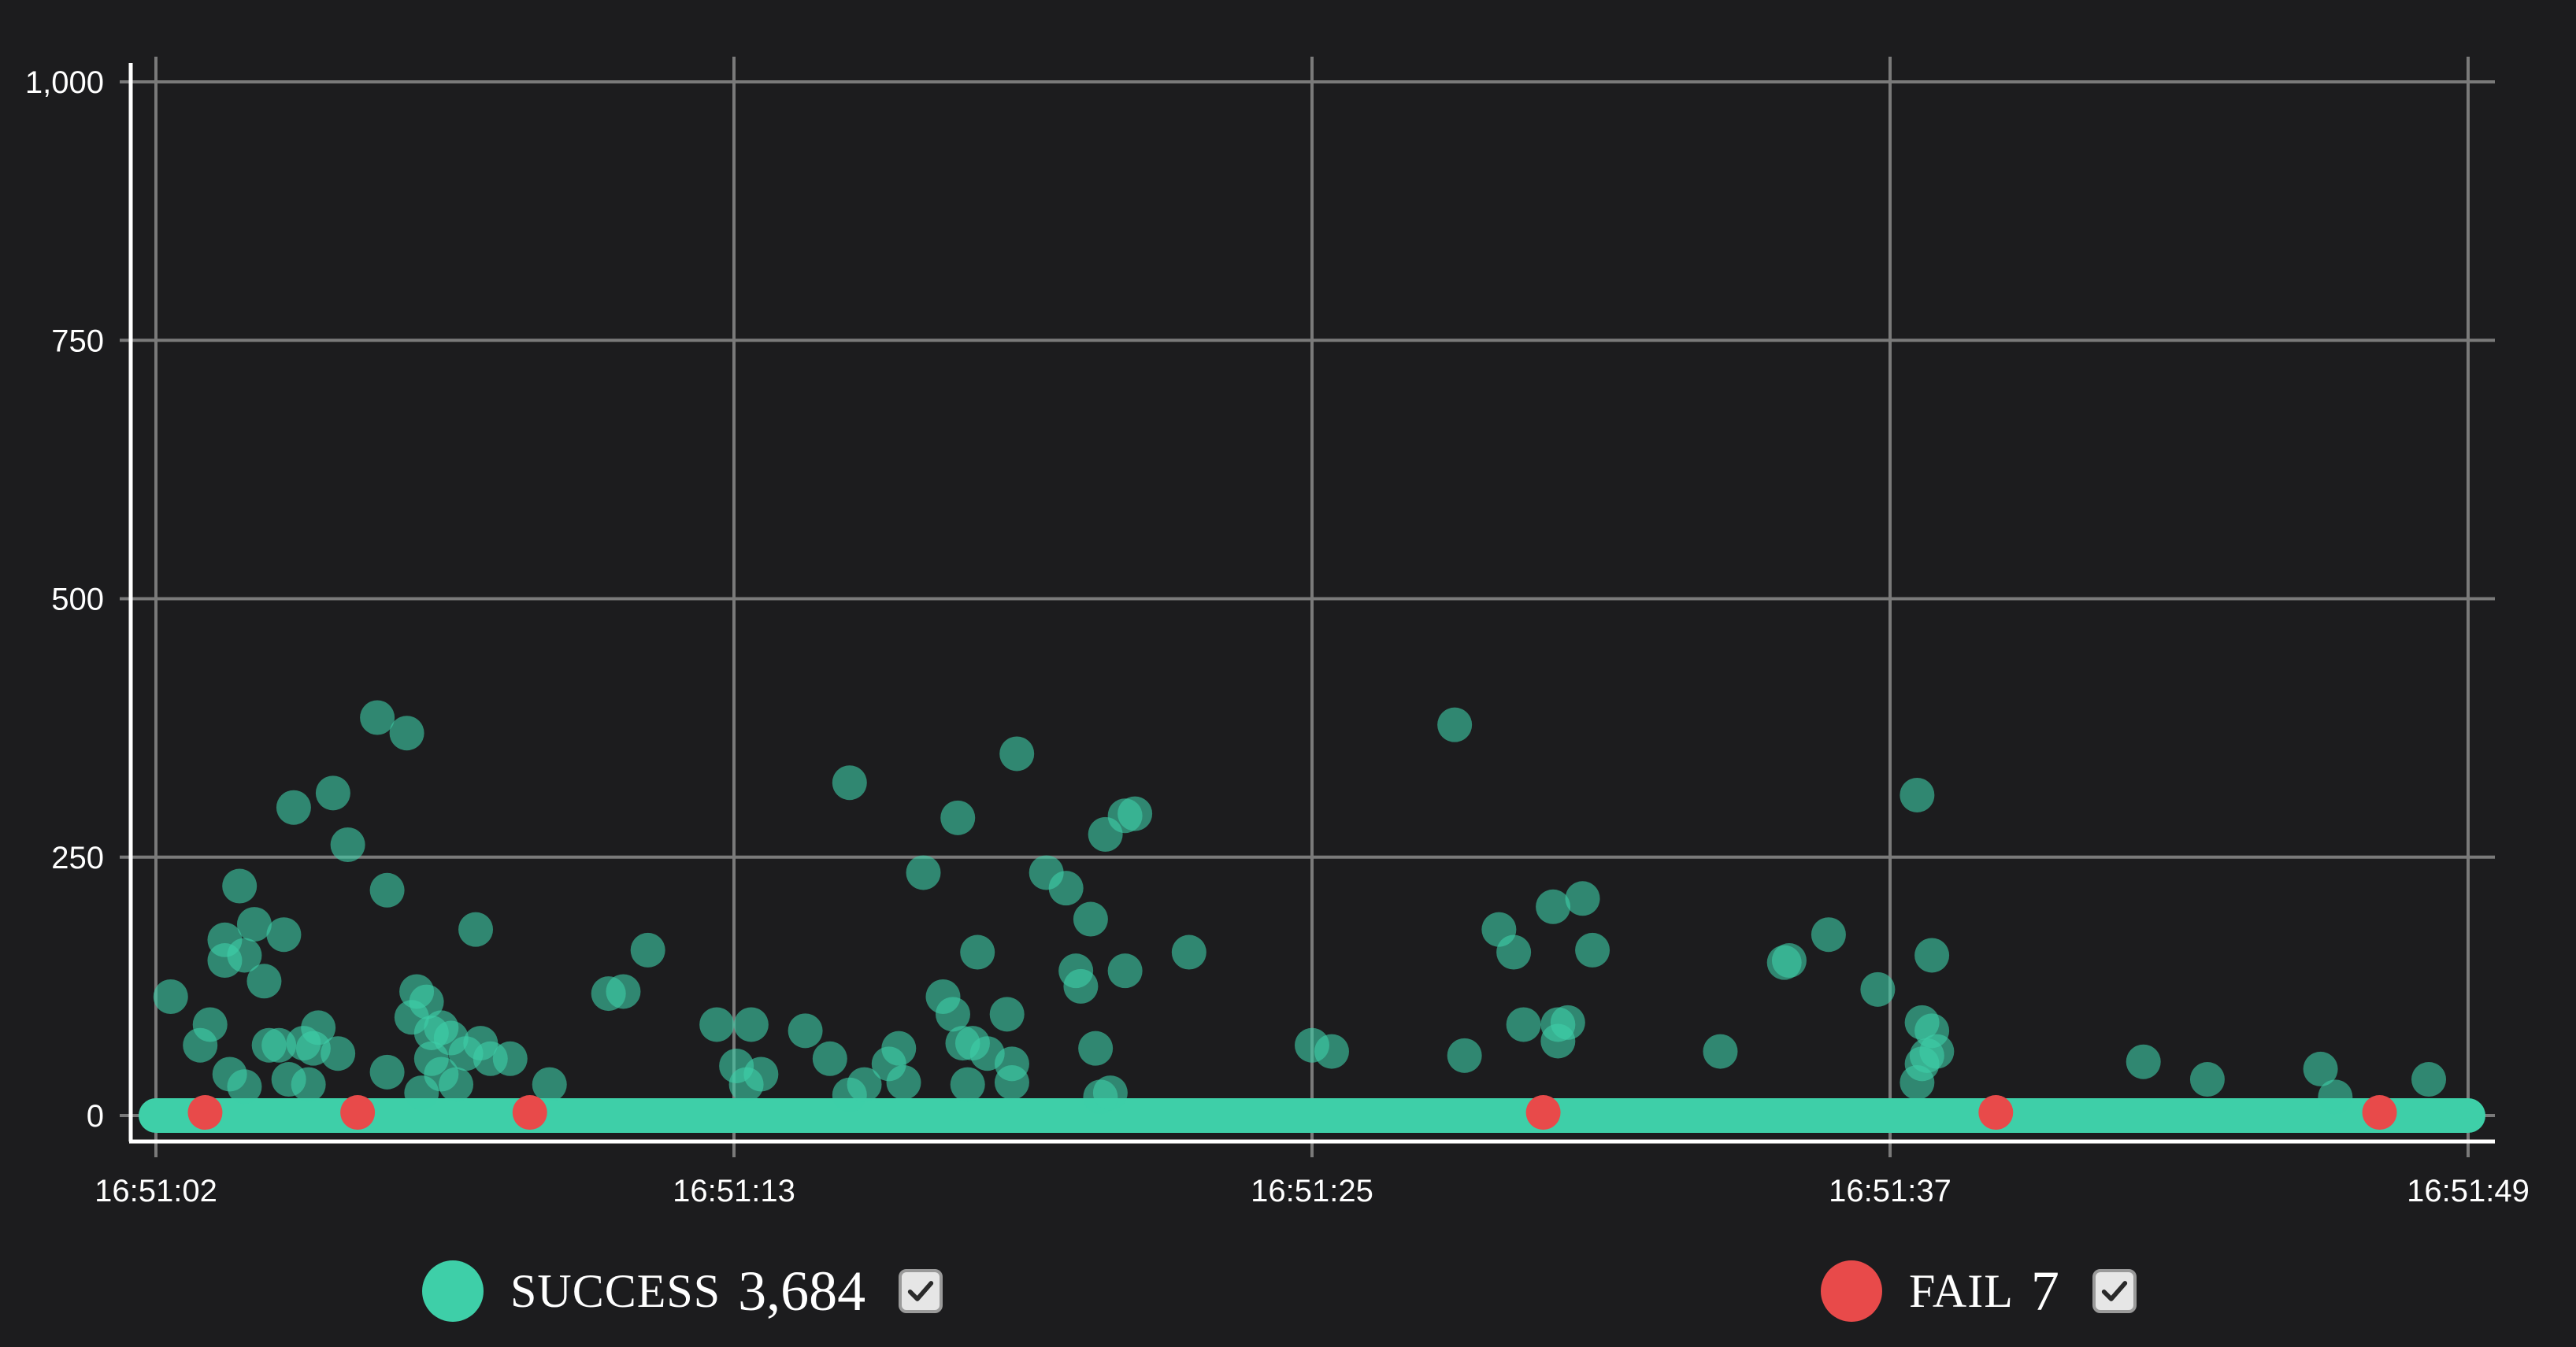  Describe the element at coordinates (2468, 1191) in the screenshot. I see `x-tick-label: 16:51:49` at that location.